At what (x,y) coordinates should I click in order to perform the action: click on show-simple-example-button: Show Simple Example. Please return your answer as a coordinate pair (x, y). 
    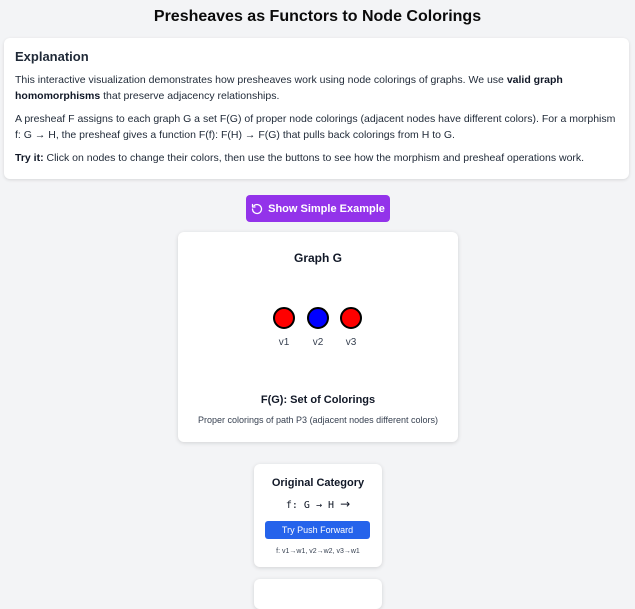
    Looking at the image, I should click on (318, 208).